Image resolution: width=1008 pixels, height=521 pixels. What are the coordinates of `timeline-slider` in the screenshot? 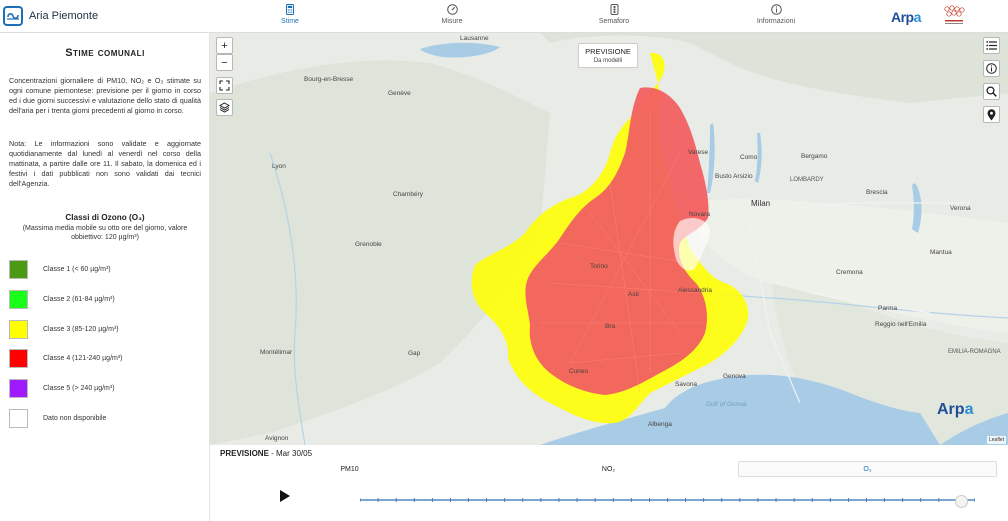 It's located at (667, 500).